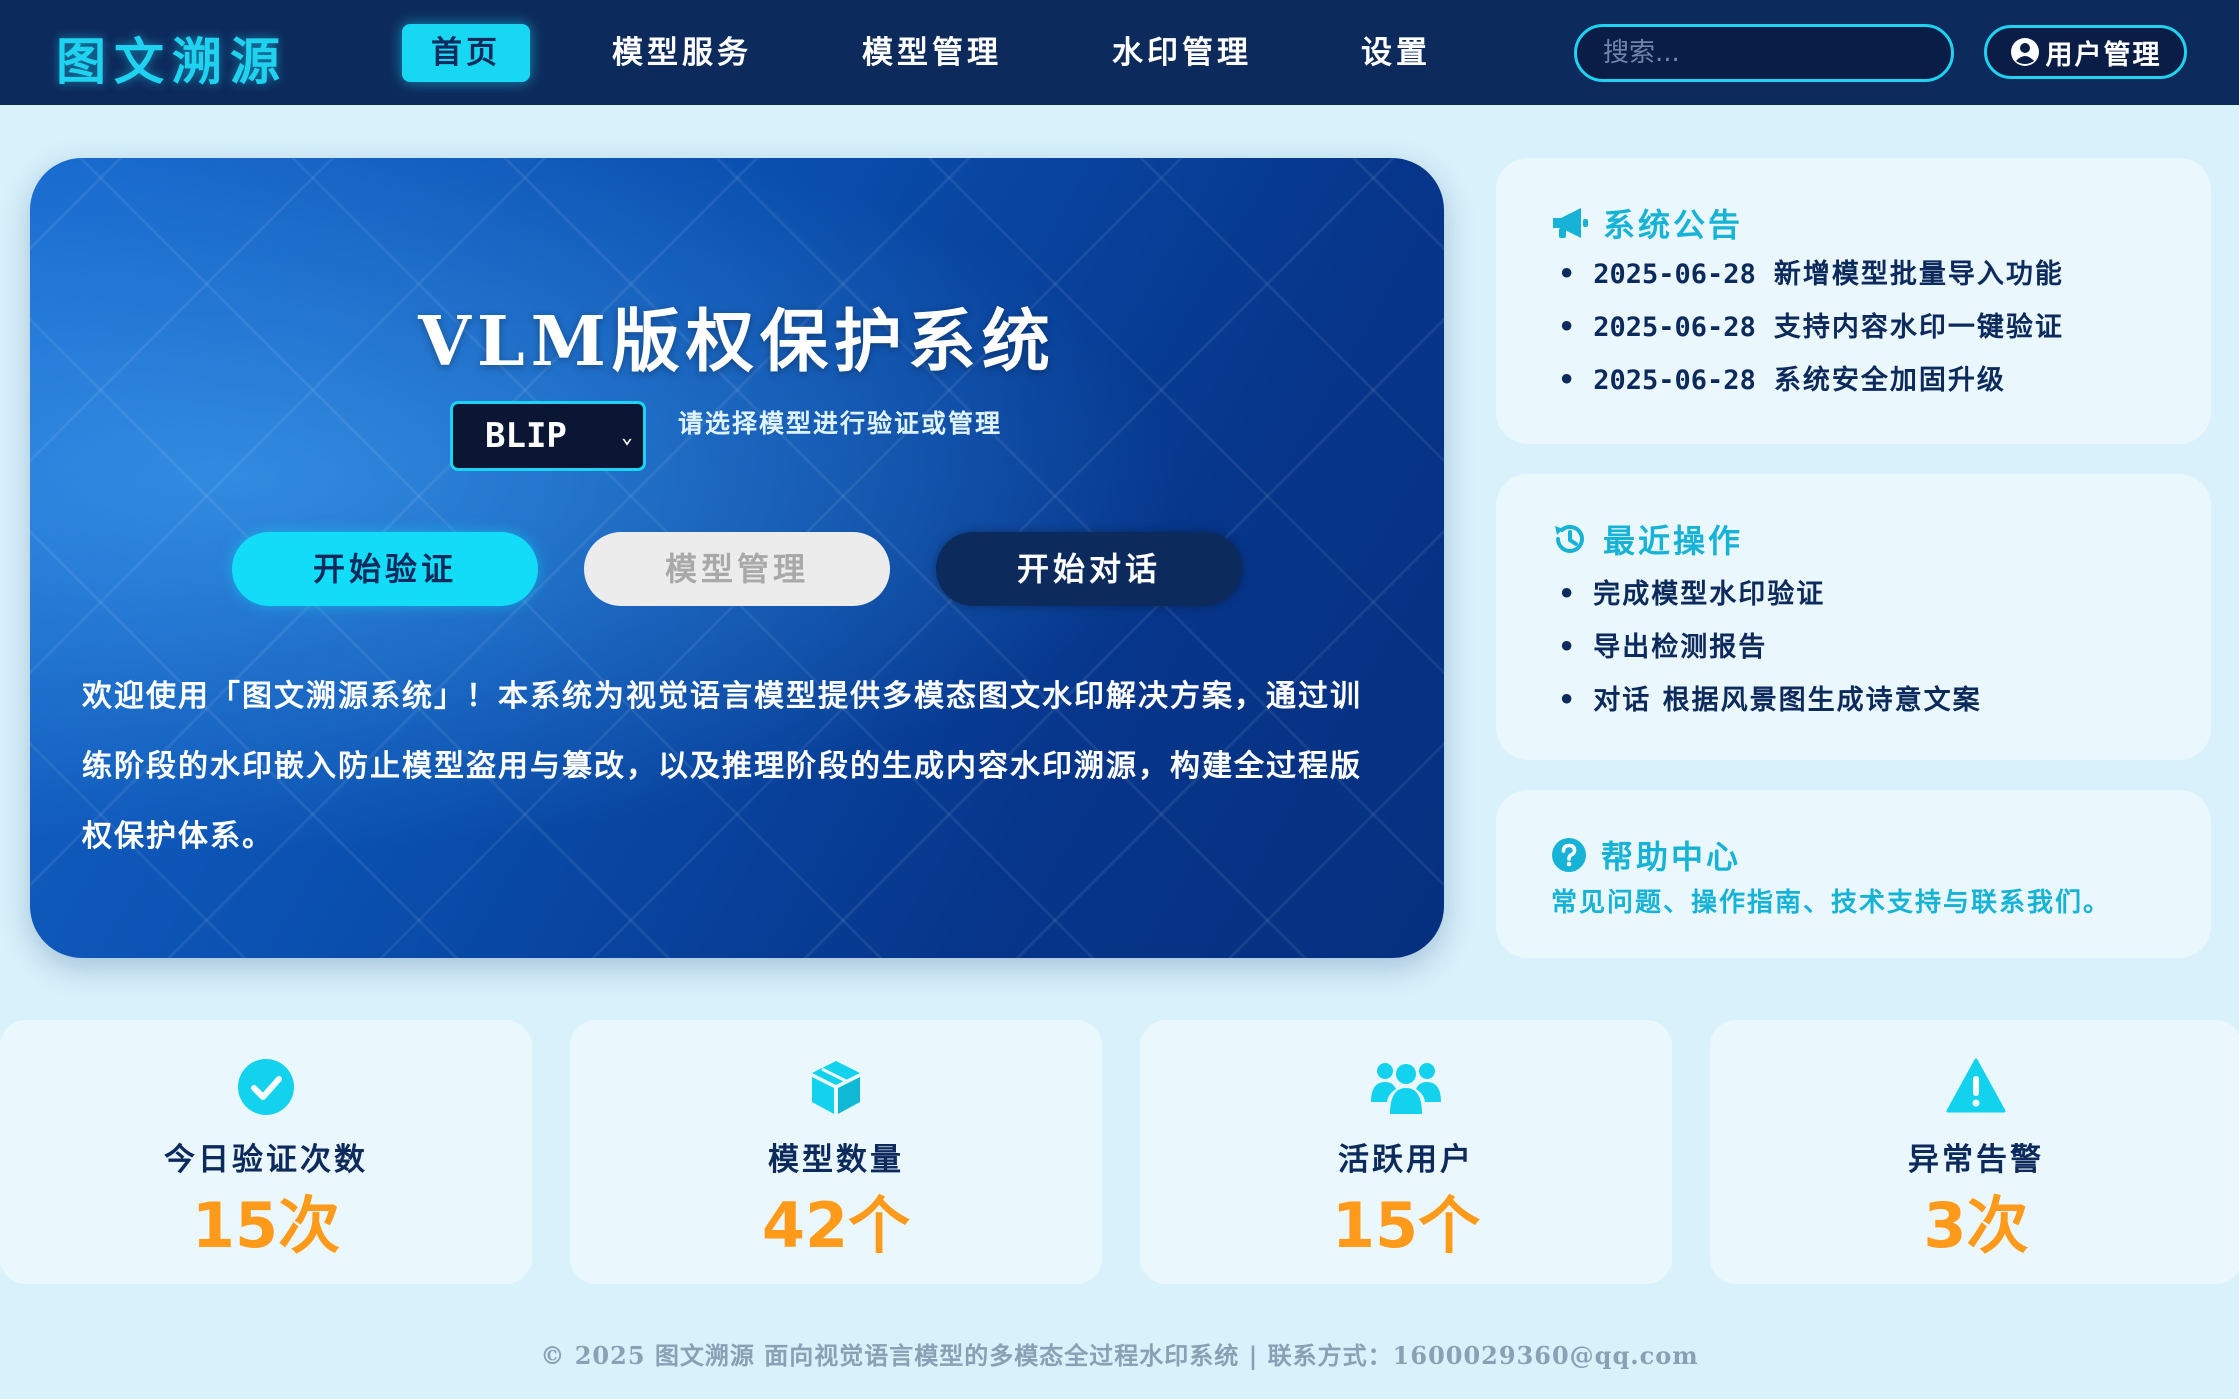 This screenshot has width=2239, height=1399. Describe the element at coordinates (1770, 700) in the screenshot. I see `list-item: 对话 根据风景图生成诗意文案` at that location.